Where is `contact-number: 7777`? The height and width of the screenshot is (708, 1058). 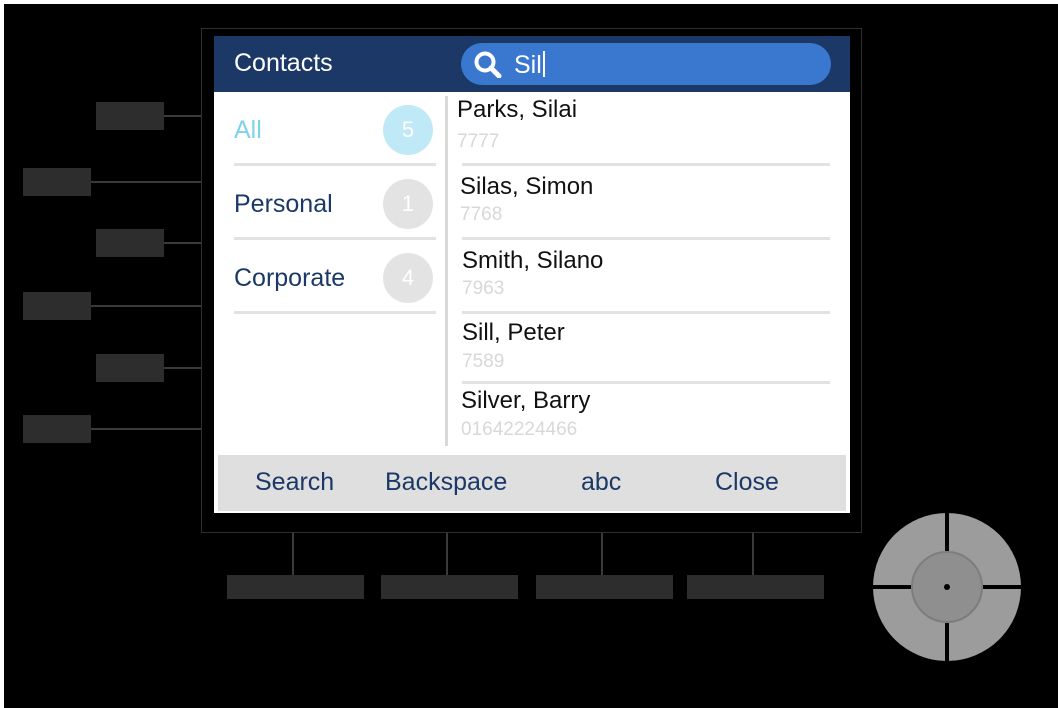 contact-number: 7777 is located at coordinates (478, 141).